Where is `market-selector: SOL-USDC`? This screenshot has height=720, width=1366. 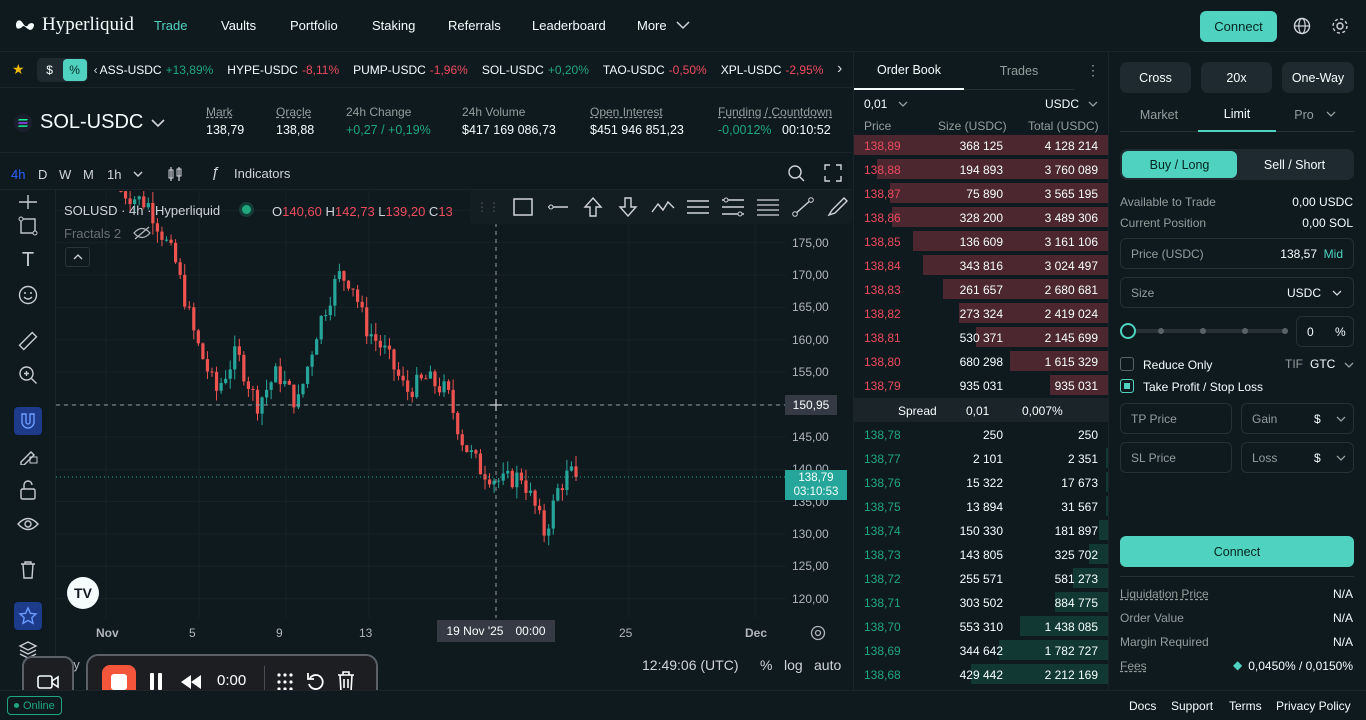
market-selector: SOL-USDC is located at coordinates (89, 122).